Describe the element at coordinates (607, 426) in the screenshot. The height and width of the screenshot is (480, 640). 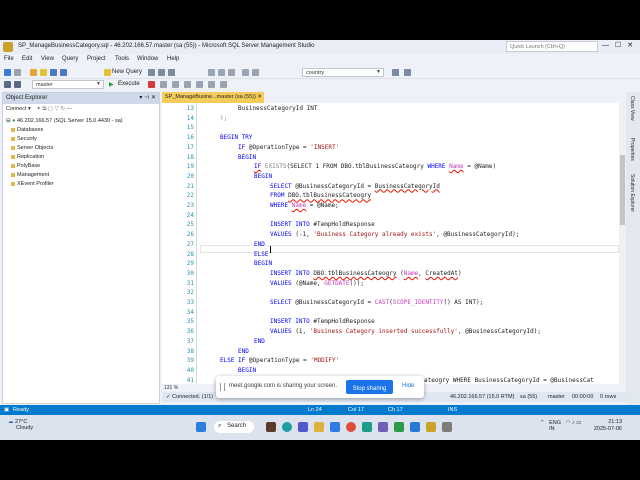
I see `taskbar-clock: 21:13 2025-07-06` at that location.